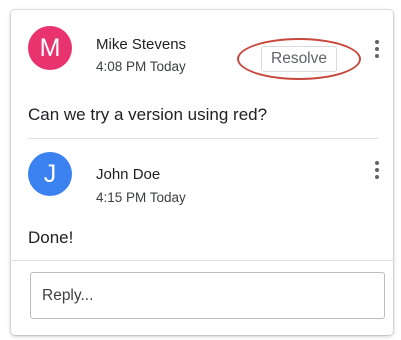 Image resolution: width=401 pixels, height=340 pixels. What do you see at coordinates (207, 295) in the screenshot?
I see `reply-input` at bounding box center [207, 295].